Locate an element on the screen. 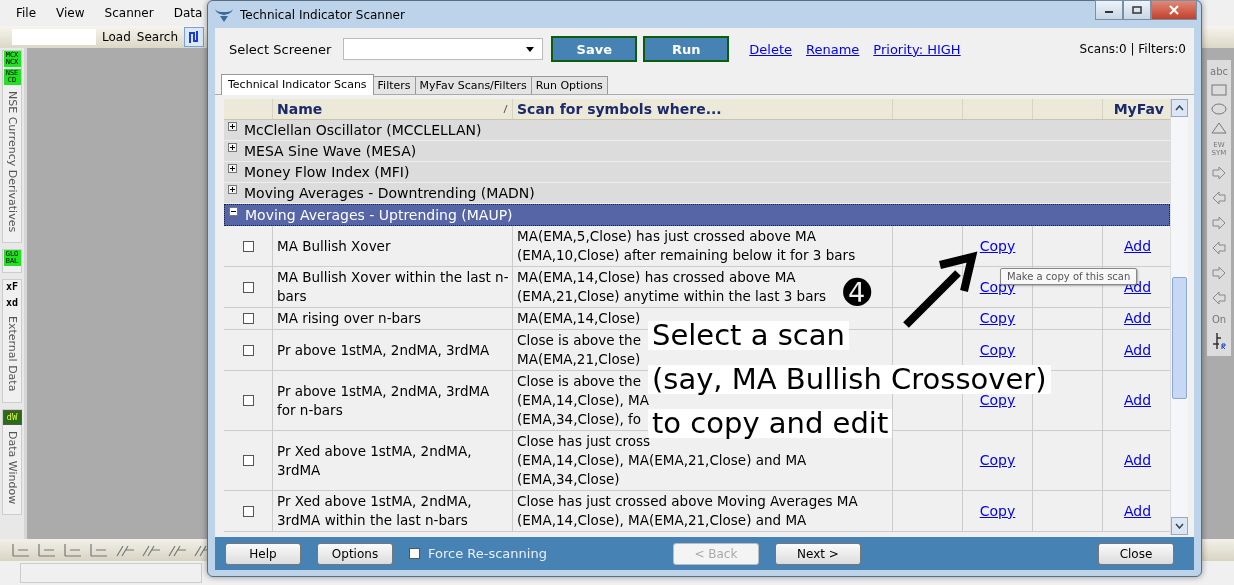  toggle-tool: On is located at coordinates (1219, 319).